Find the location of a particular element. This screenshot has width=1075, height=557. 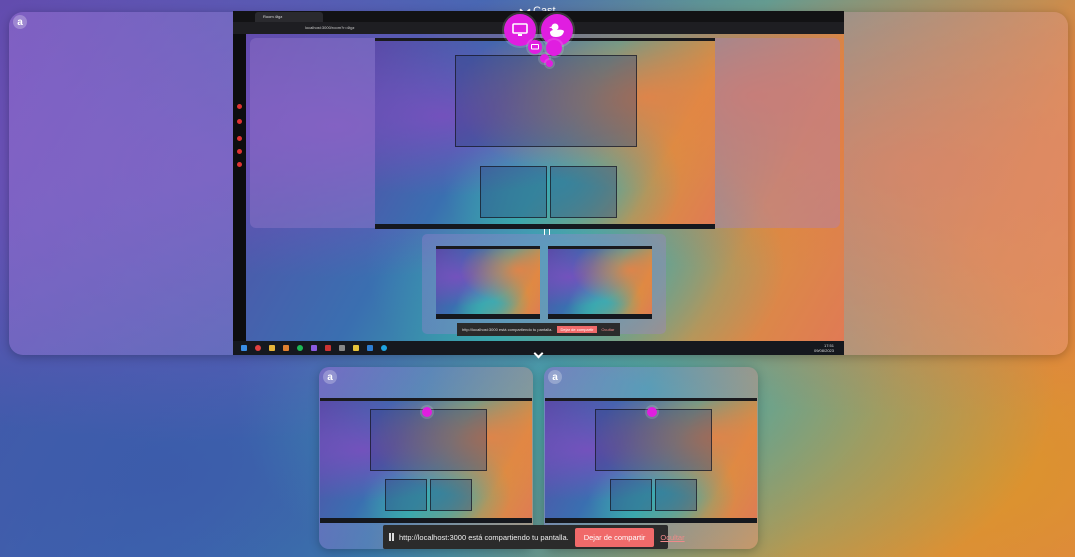

browser-tab: Room 4tgz is located at coordinates (289, 17).